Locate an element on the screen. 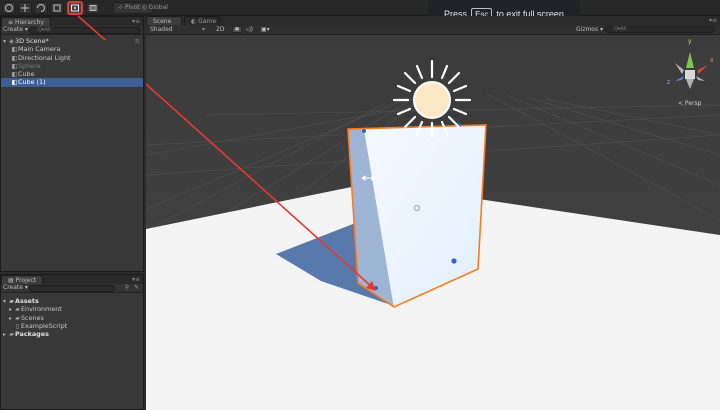 Image resolution: width=720 pixels, height=410 pixels. tab-game: ◐ Game is located at coordinates (202, 20).